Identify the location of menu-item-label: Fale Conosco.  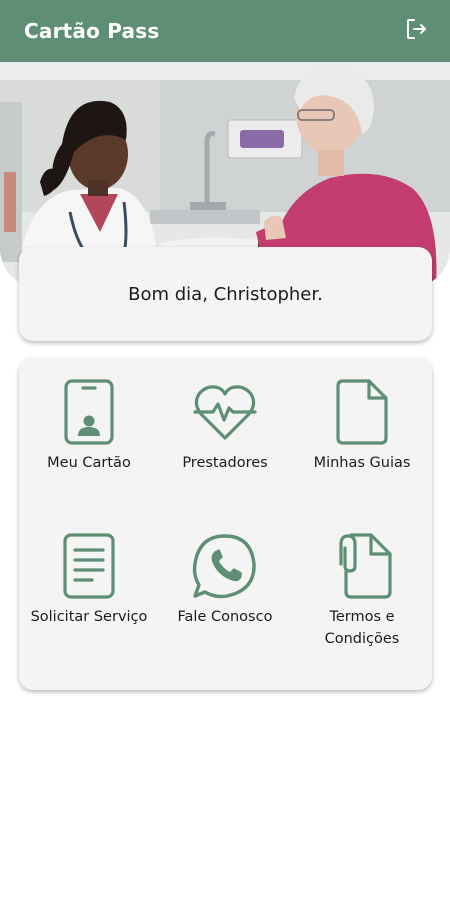
(225, 617).